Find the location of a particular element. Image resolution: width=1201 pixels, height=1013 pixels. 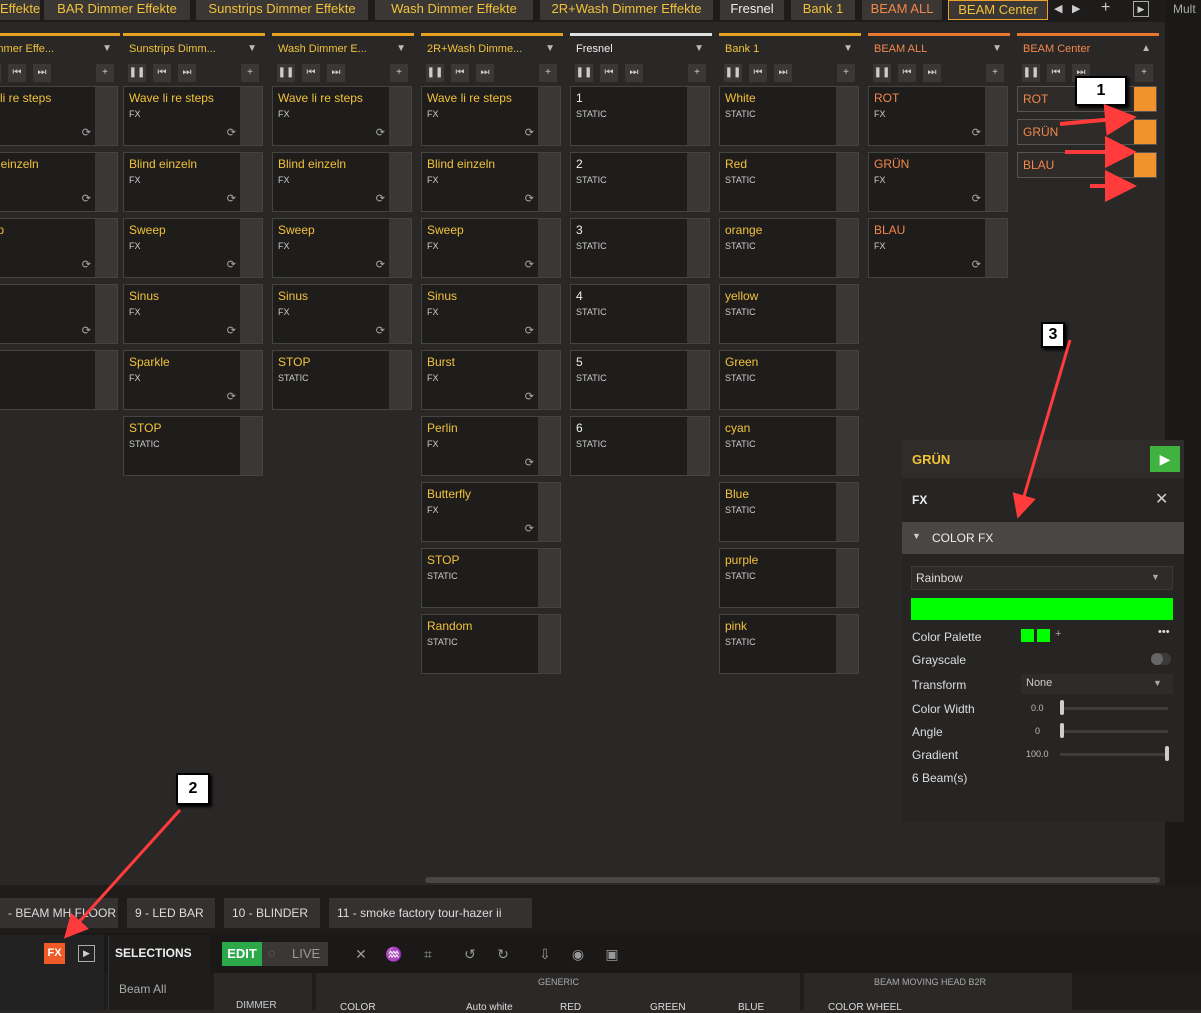

select-icon: ⌗ is located at coordinates (428, 954).